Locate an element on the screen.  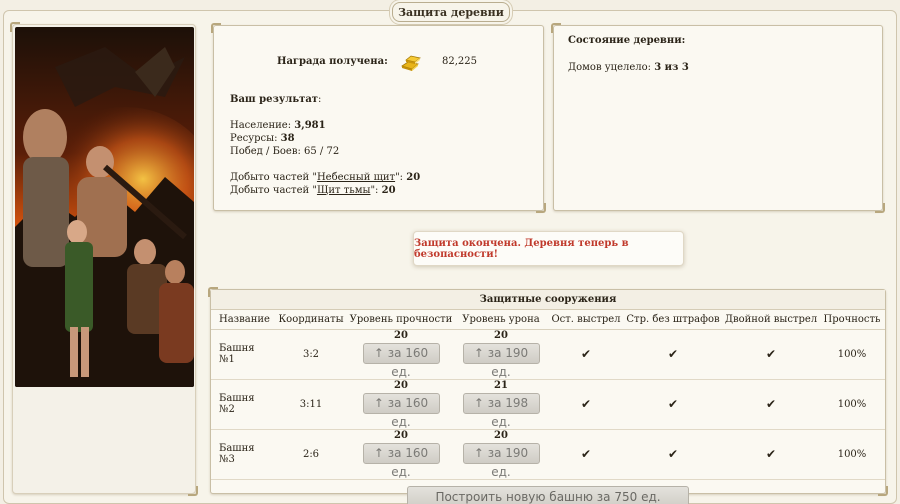
parts2-suffix: ": is located at coordinates (376, 190).